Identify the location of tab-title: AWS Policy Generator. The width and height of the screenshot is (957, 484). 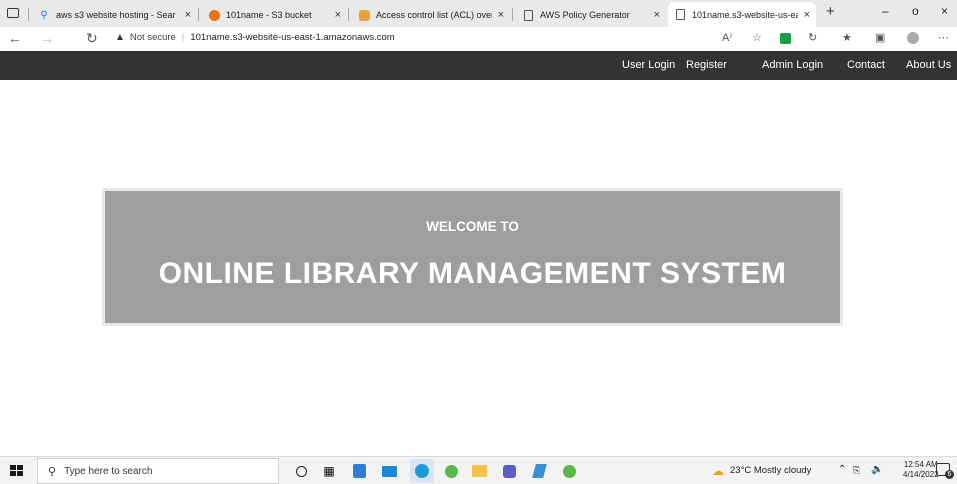
(585, 15).